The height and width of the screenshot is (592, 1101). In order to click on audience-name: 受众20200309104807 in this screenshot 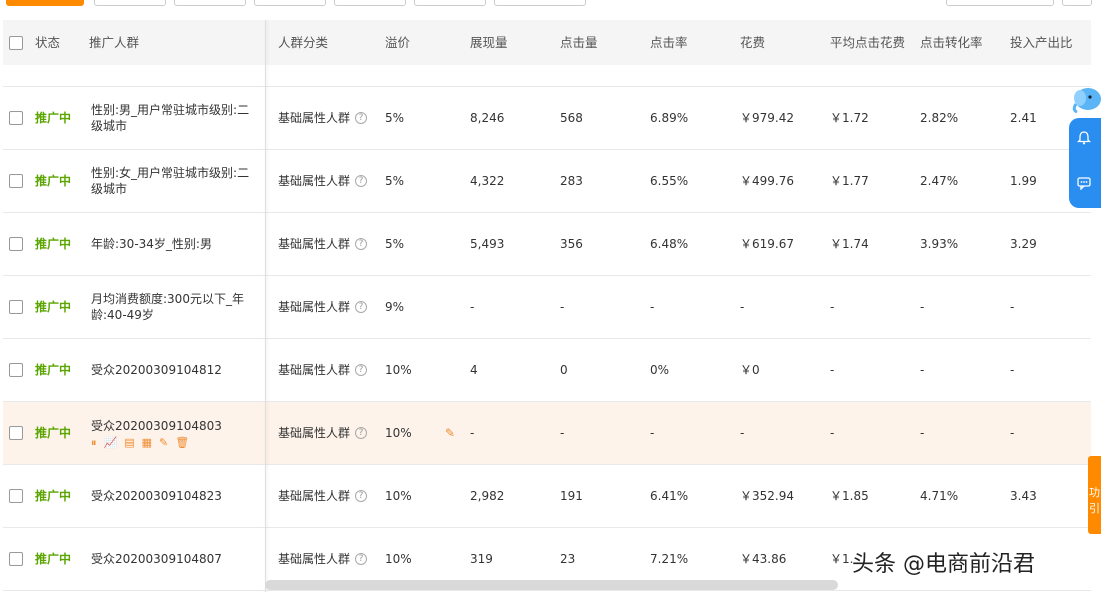, I will do `click(176, 559)`.